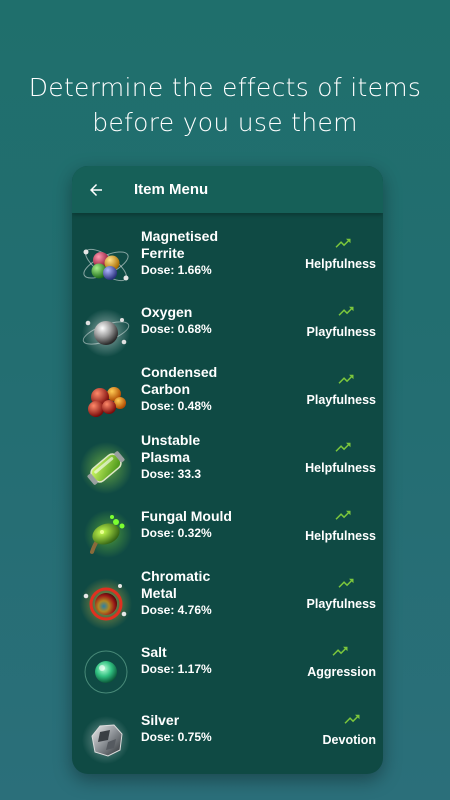  Describe the element at coordinates (227, 189) in the screenshot. I see `app-bar: Item Menu` at that location.